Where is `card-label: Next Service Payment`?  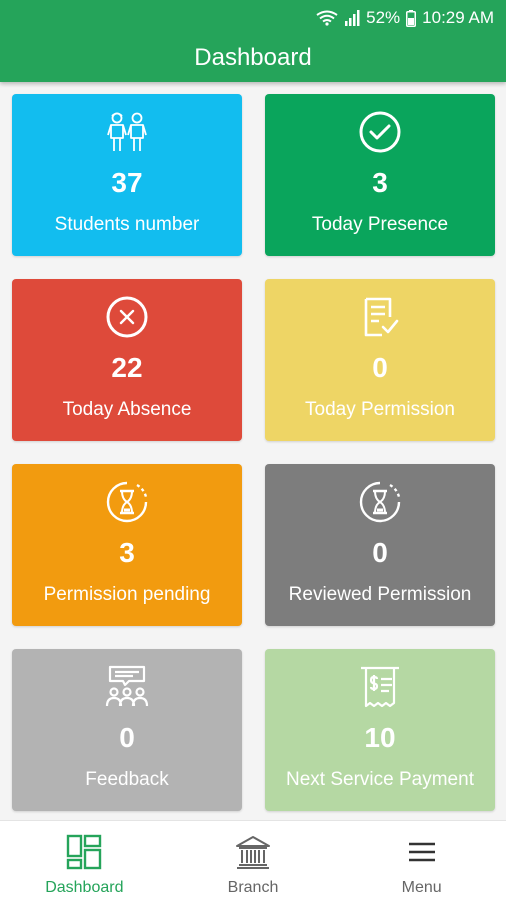
card-label: Next Service Payment is located at coordinates (380, 779).